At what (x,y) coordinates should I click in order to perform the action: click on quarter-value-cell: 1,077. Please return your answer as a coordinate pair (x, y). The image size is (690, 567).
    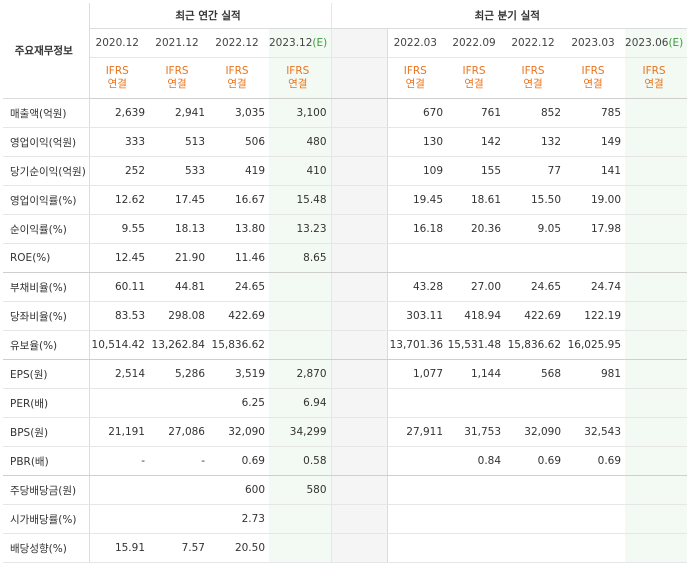
    Looking at the image, I should click on (417, 374).